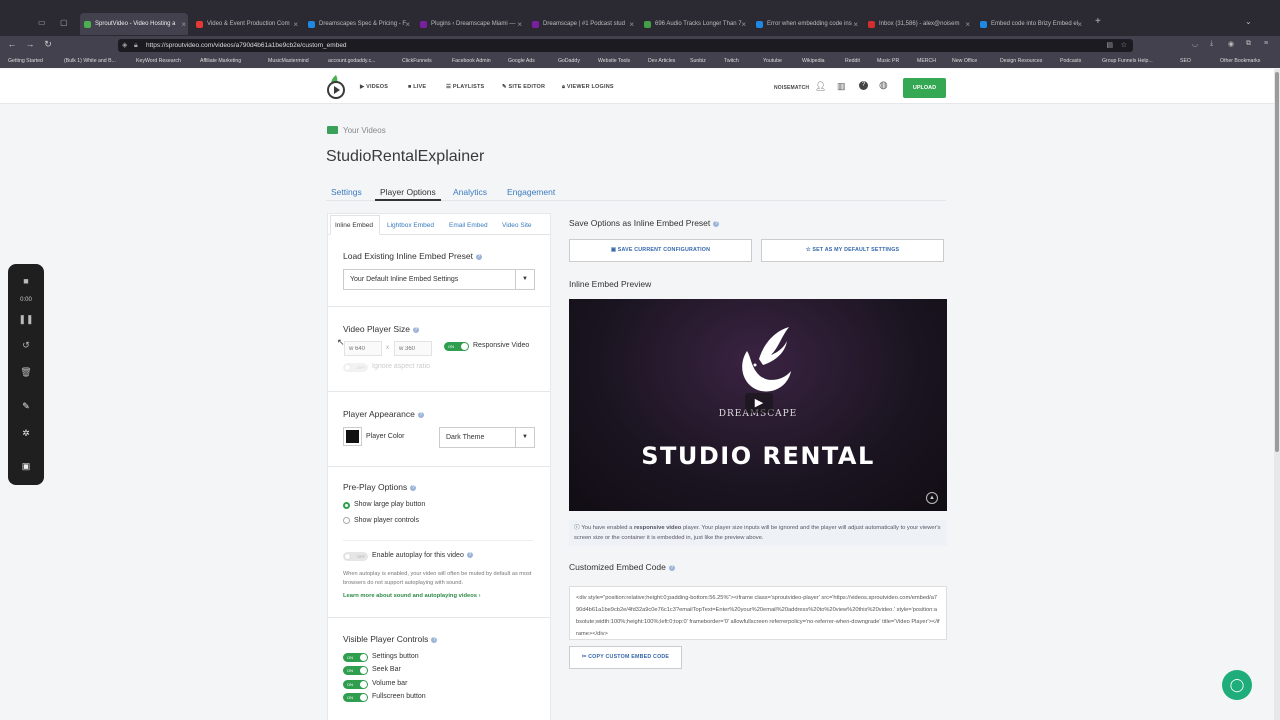  Describe the element at coordinates (470, 24) in the screenshot. I see `browser-tab: Plugins ‹ Dreamscape Miami — ×` at that location.